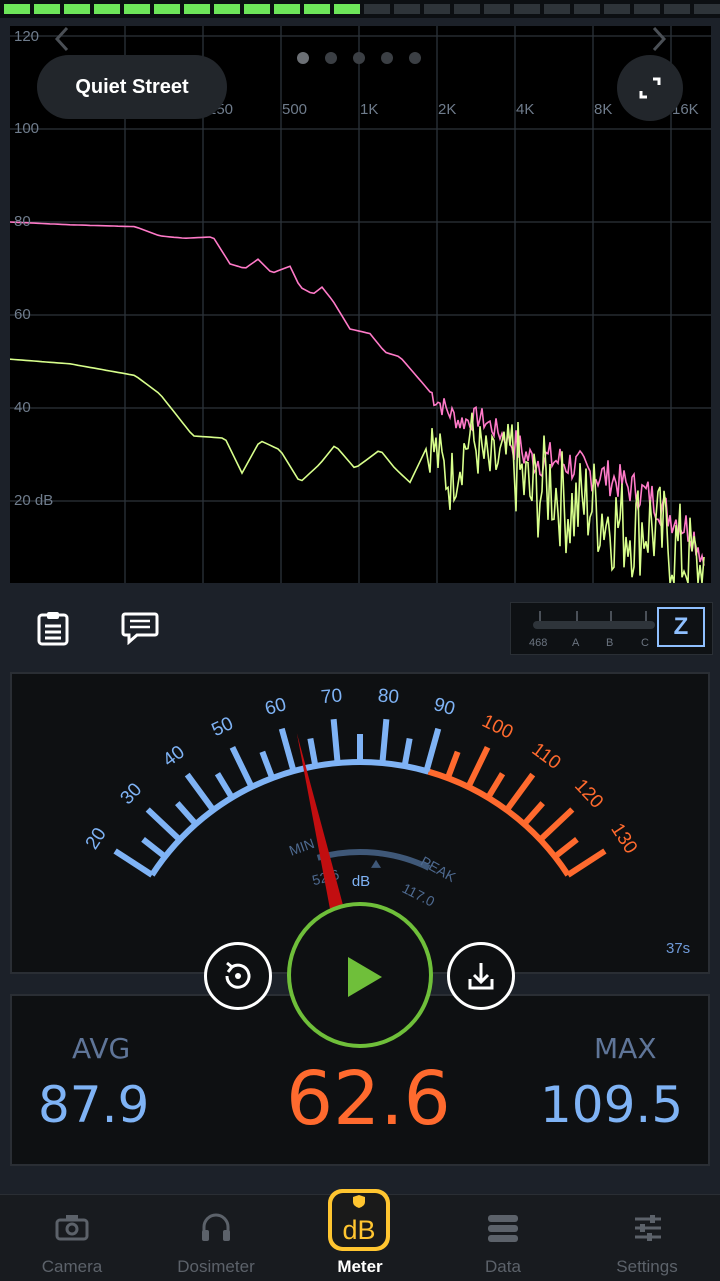 This screenshot has width=720, height=1281. Describe the element at coordinates (62, 39) in the screenshot. I see `chevron-left-icon` at that location.